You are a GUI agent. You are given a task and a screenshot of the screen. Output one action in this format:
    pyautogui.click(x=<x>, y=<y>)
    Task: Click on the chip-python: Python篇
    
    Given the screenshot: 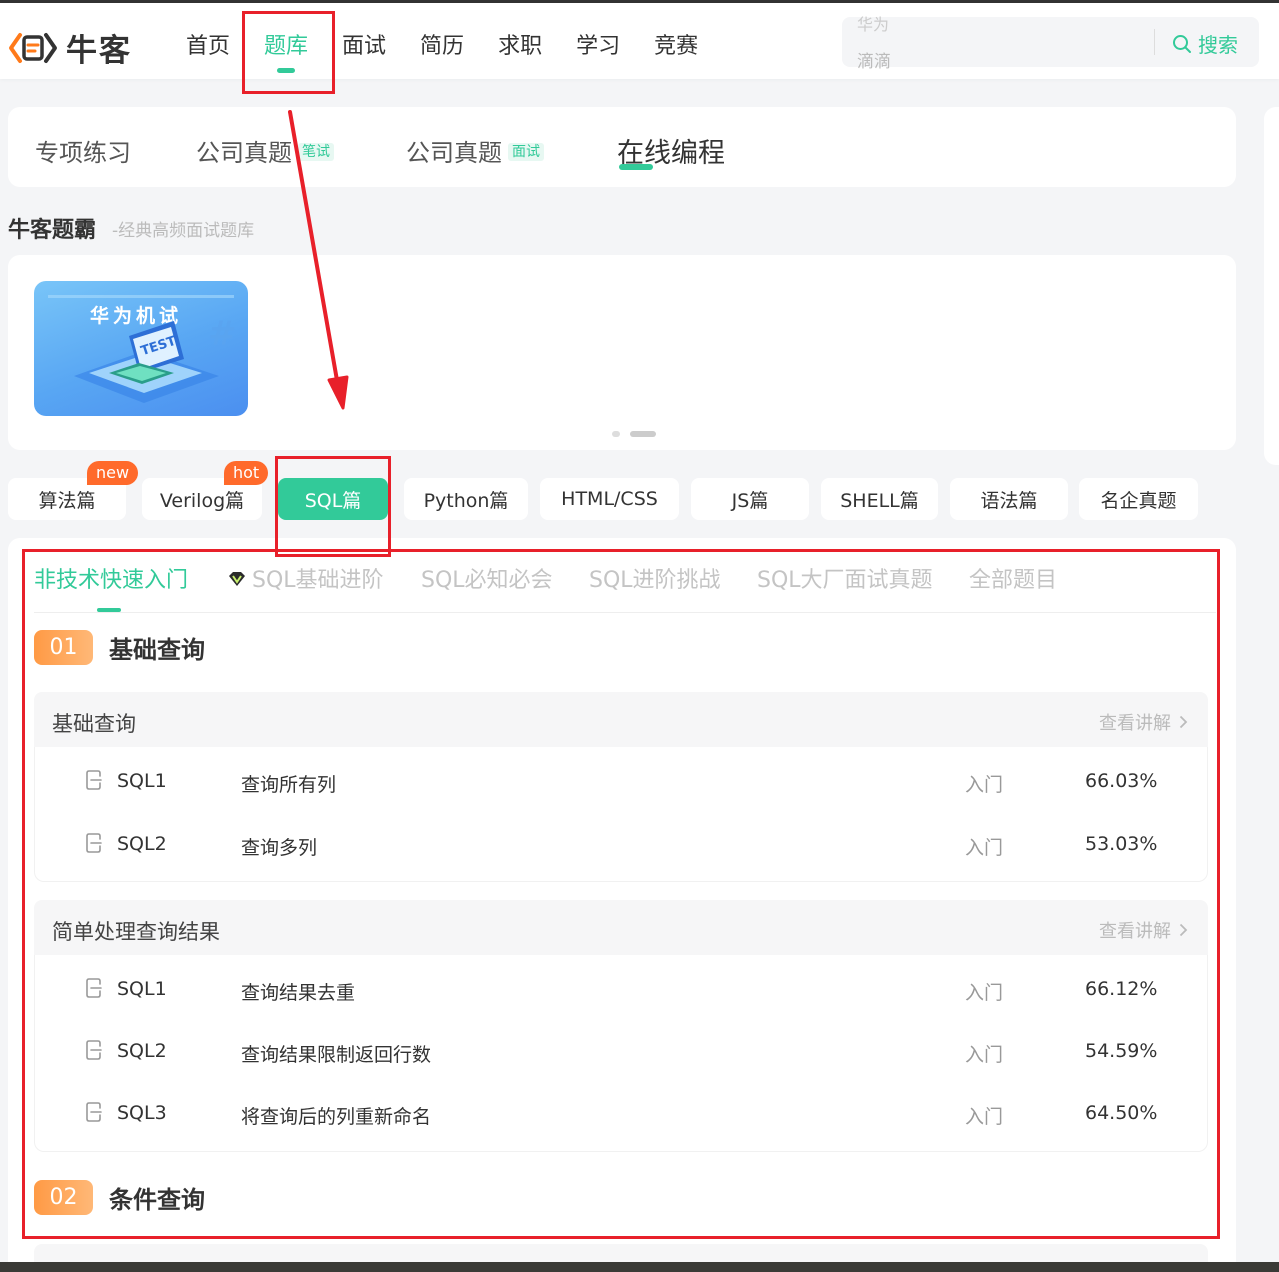 What is the action you would take?
    pyautogui.click(x=466, y=499)
    